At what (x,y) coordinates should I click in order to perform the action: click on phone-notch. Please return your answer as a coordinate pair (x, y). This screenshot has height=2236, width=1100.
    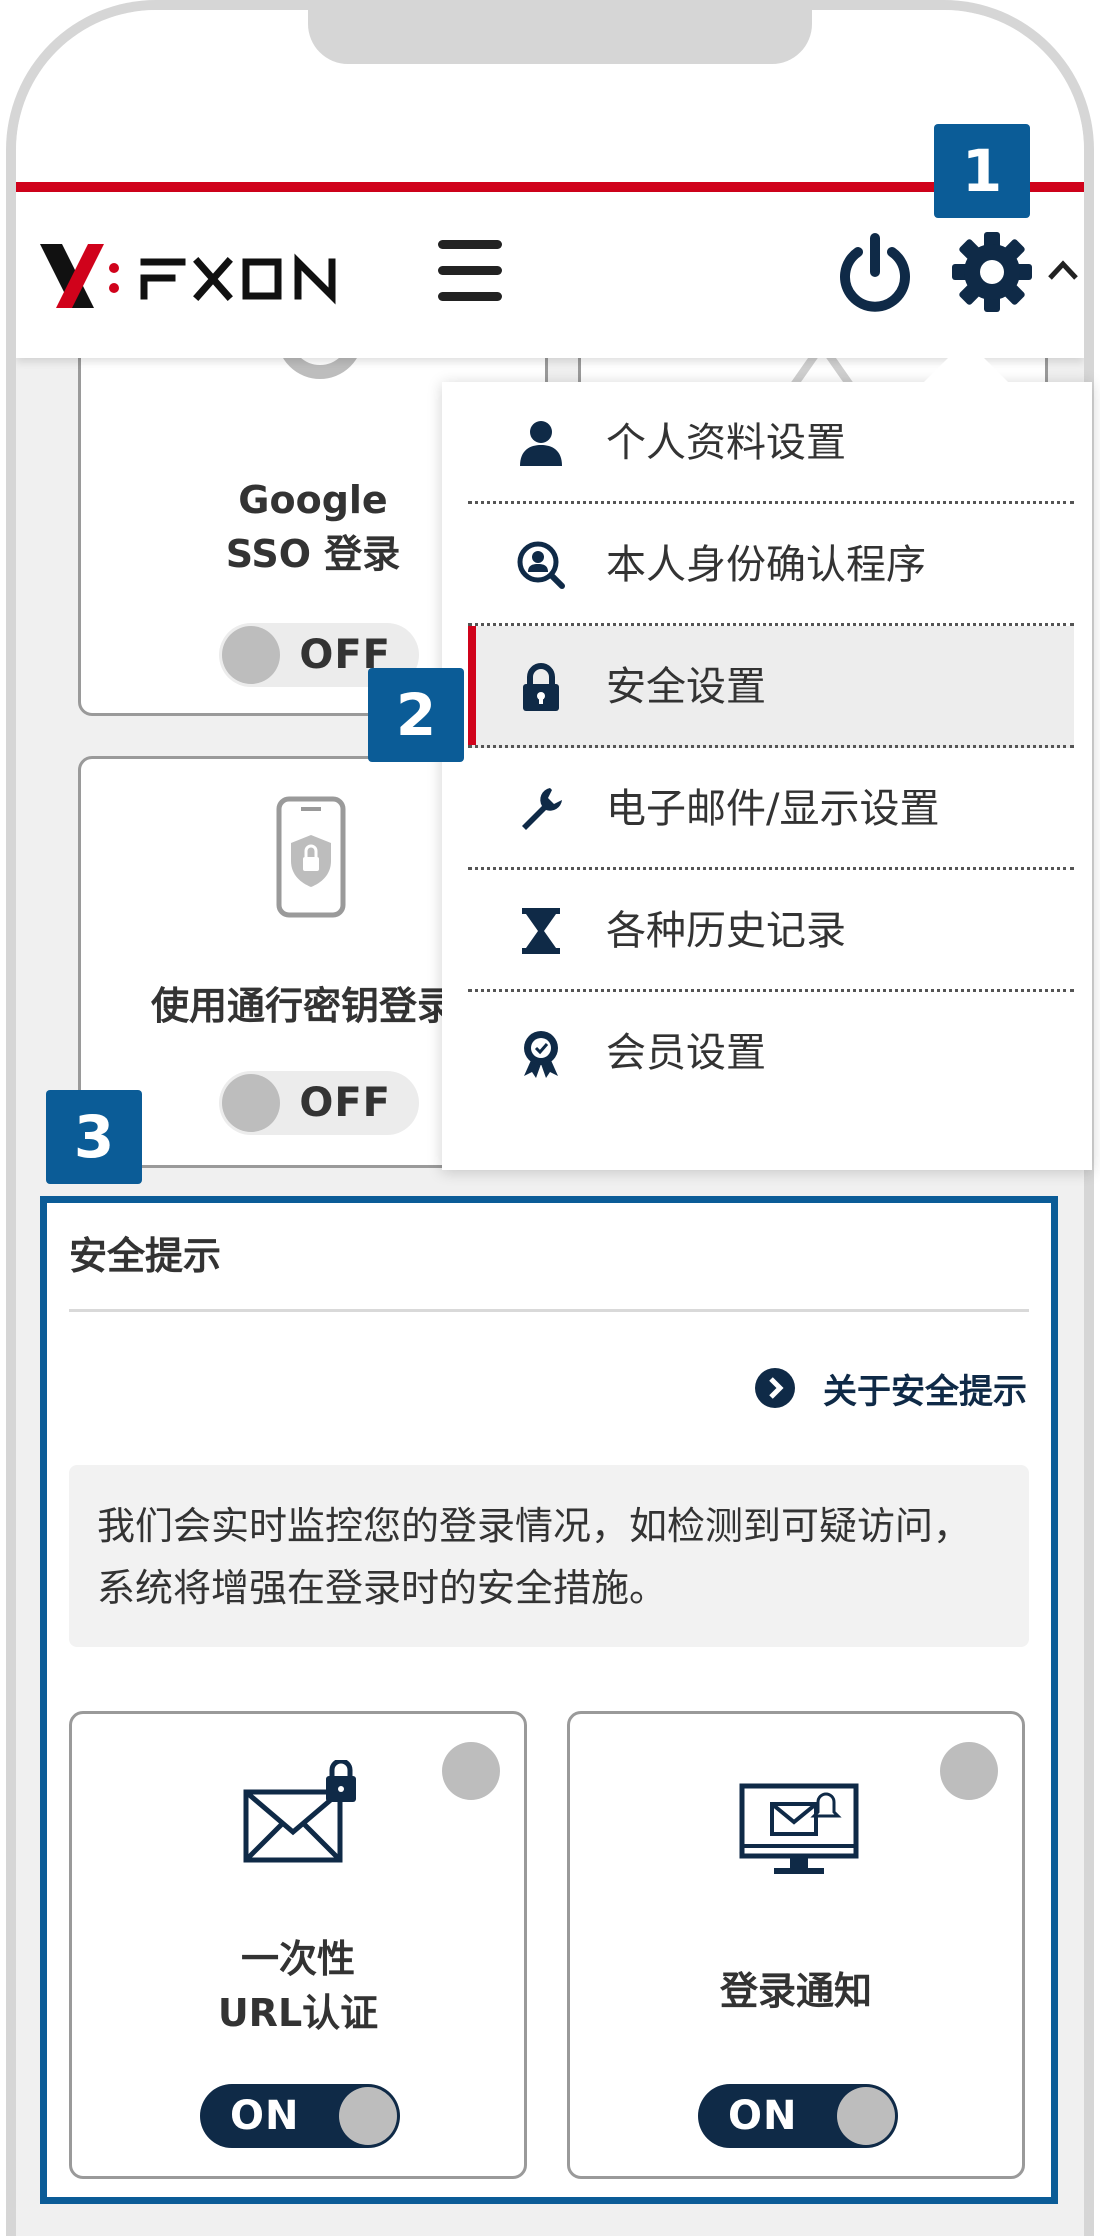
    Looking at the image, I should click on (560, 37).